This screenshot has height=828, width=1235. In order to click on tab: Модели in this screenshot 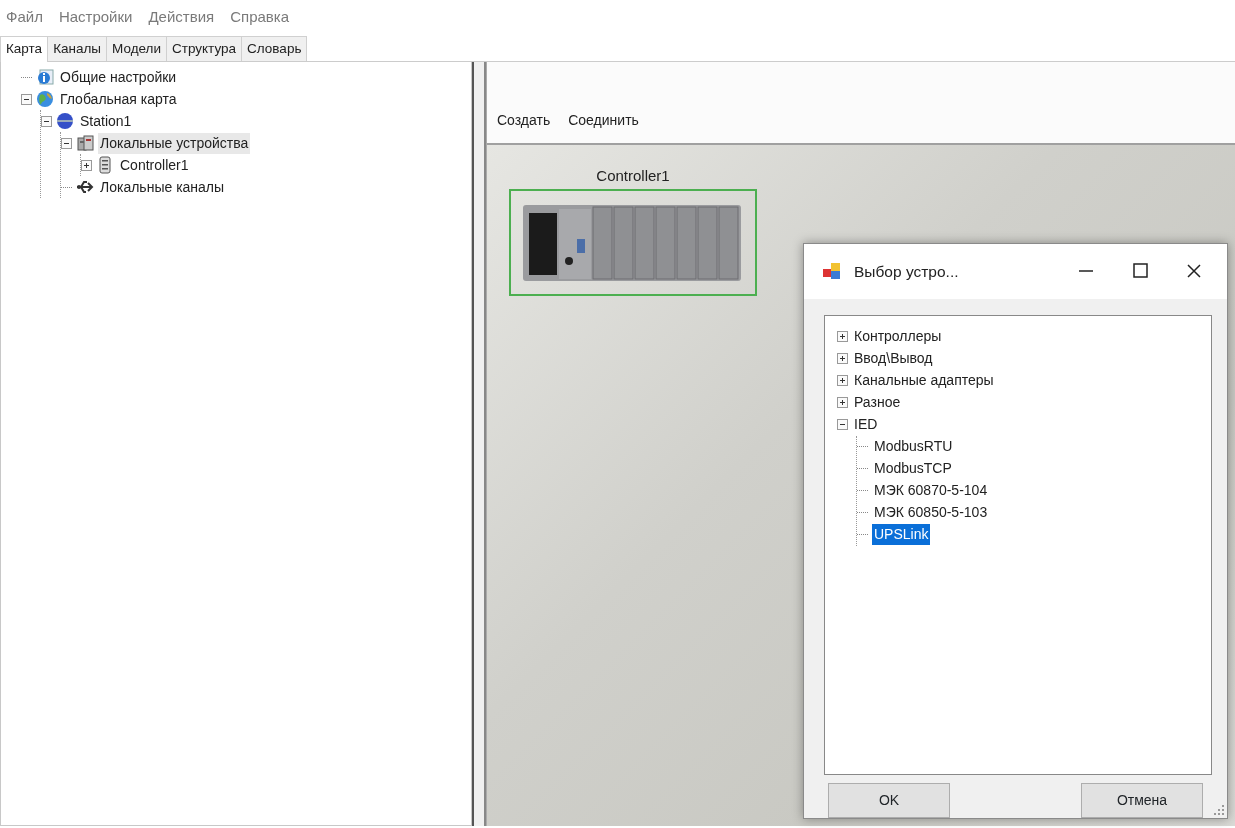, I will do `click(136, 48)`.